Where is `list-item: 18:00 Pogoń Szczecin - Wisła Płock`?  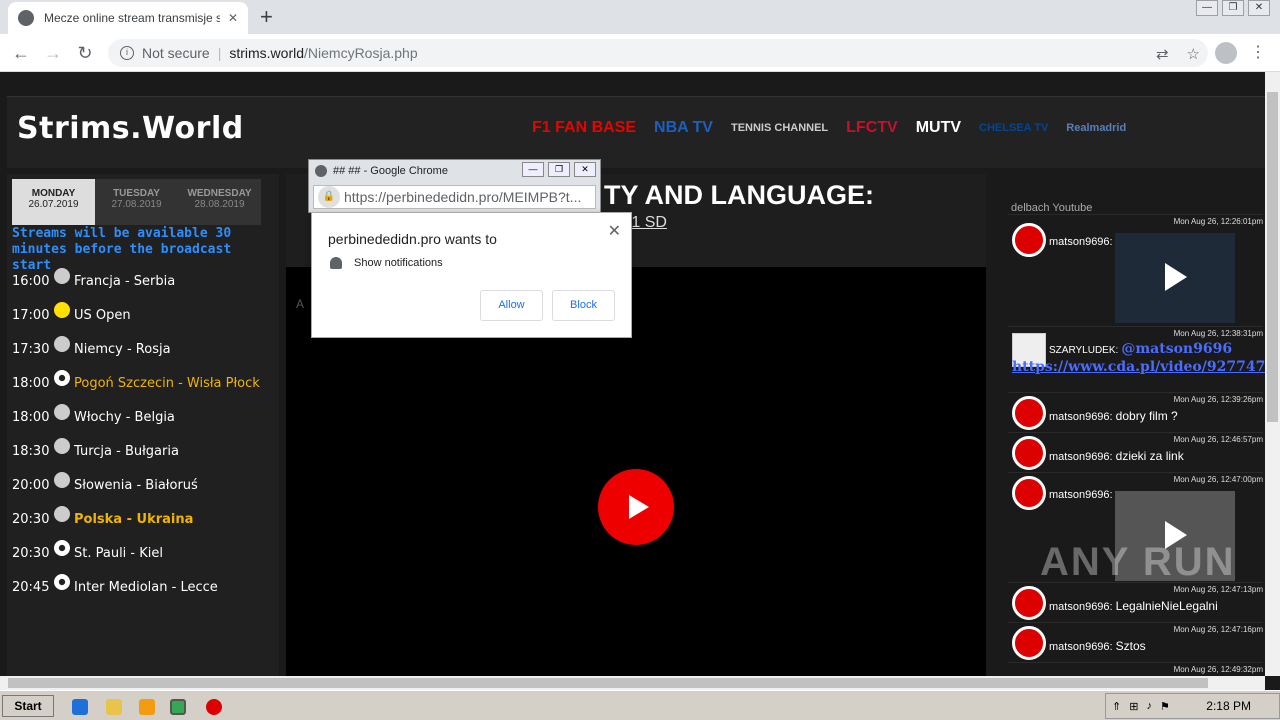 list-item: 18:00 Pogoń Szczecin - Wisła Płock is located at coordinates (144, 387).